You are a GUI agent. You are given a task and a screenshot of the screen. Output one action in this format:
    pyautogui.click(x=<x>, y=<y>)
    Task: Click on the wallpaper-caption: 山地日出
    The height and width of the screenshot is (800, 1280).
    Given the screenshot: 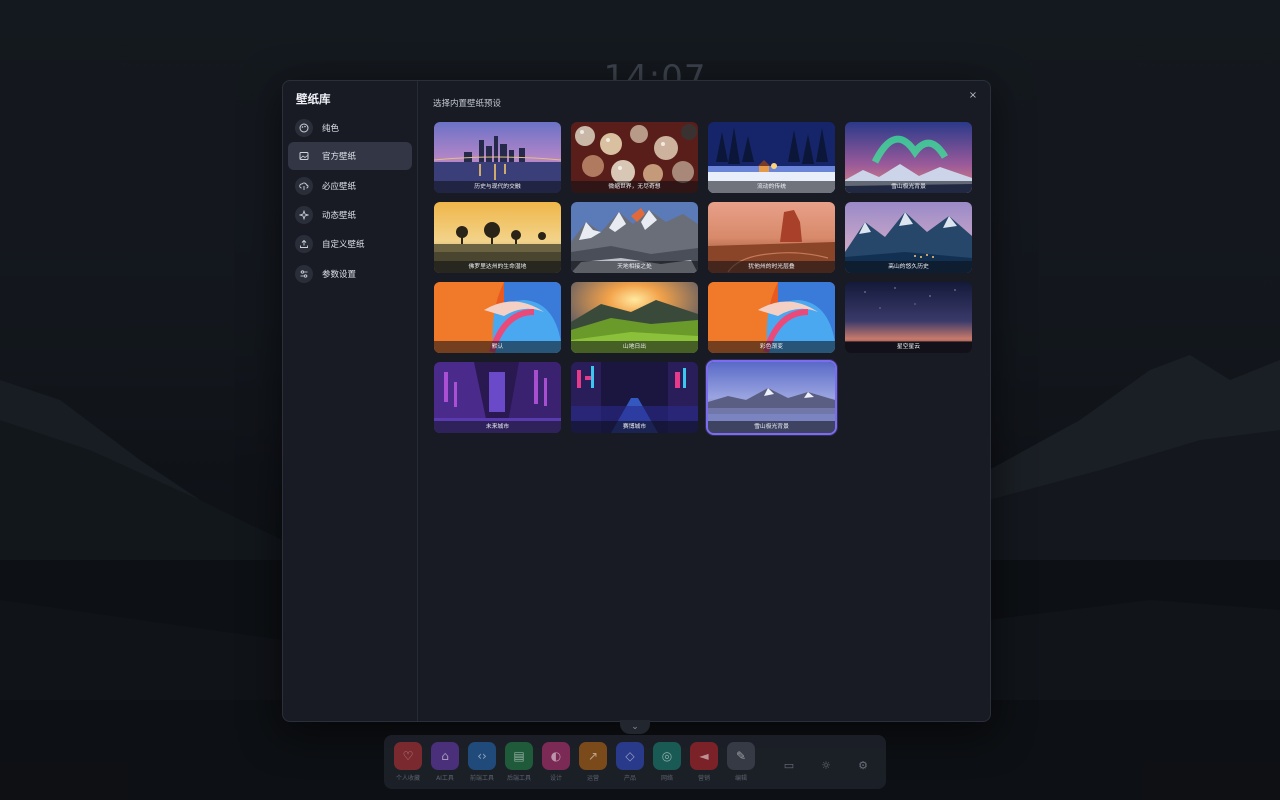 What is the action you would take?
    pyautogui.click(x=634, y=347)
    